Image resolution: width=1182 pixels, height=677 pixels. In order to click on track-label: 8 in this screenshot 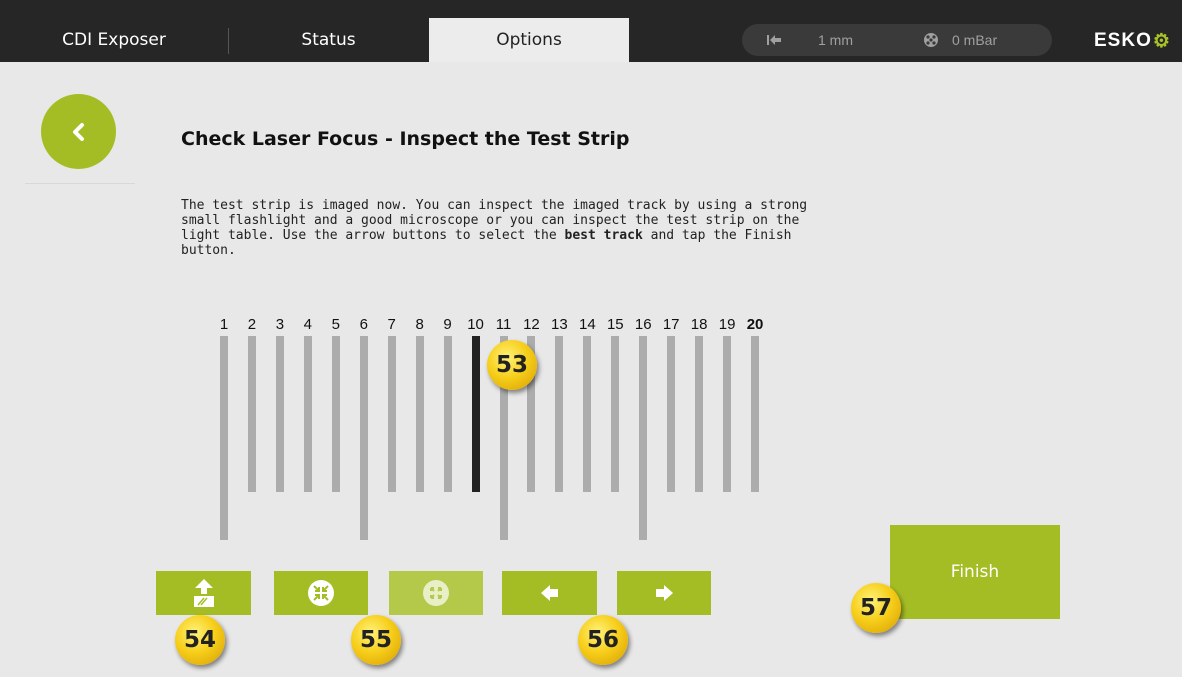, I will do `click(419, 324)`.